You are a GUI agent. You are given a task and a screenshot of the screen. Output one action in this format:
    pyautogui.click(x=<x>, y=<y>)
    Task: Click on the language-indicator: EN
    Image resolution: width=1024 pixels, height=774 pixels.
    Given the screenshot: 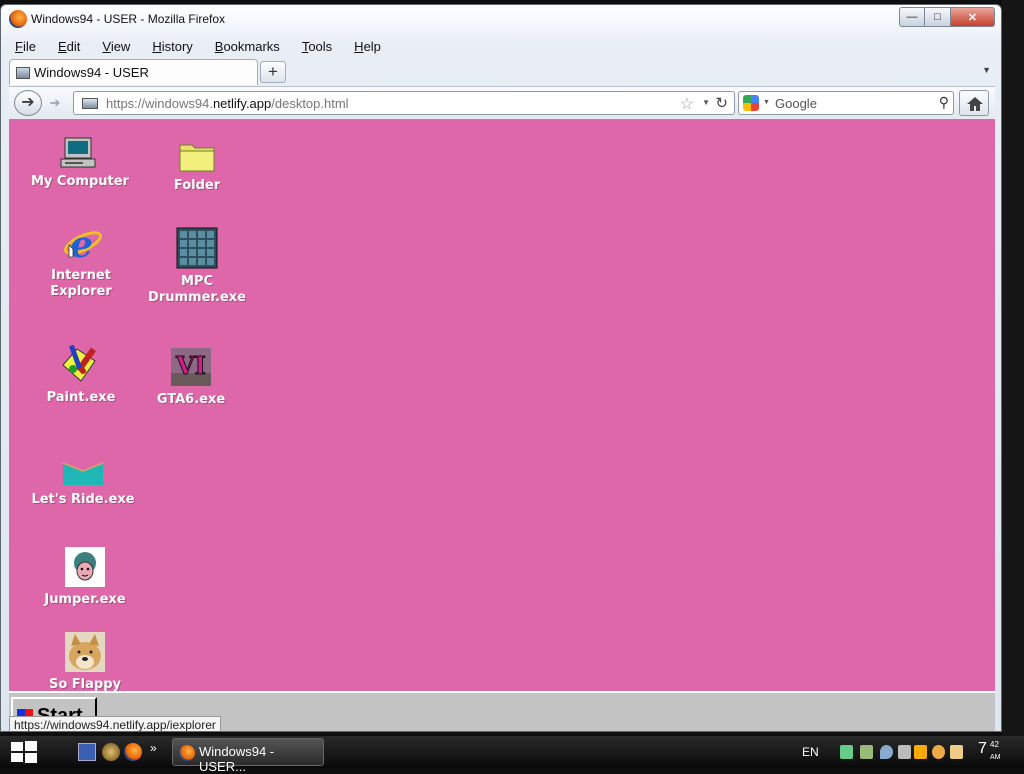 What is the action you would take?
    pyautogui.click(x=810, y=752)
    